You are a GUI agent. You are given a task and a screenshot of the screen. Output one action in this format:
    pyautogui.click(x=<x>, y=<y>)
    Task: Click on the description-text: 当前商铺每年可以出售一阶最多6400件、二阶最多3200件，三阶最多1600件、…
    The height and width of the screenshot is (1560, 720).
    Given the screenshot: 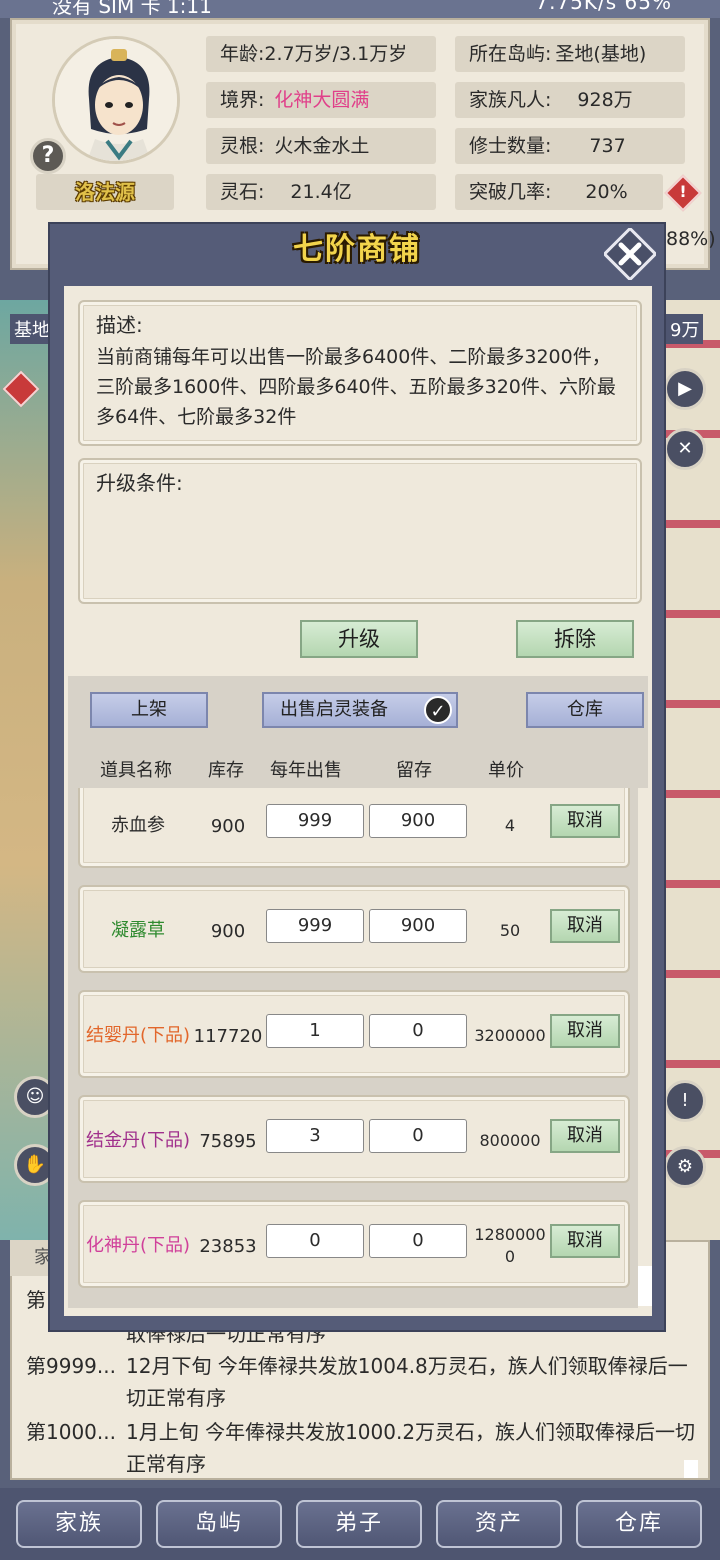 What is the action you would take?
    pyautogui.click(x=356, y=387)
    